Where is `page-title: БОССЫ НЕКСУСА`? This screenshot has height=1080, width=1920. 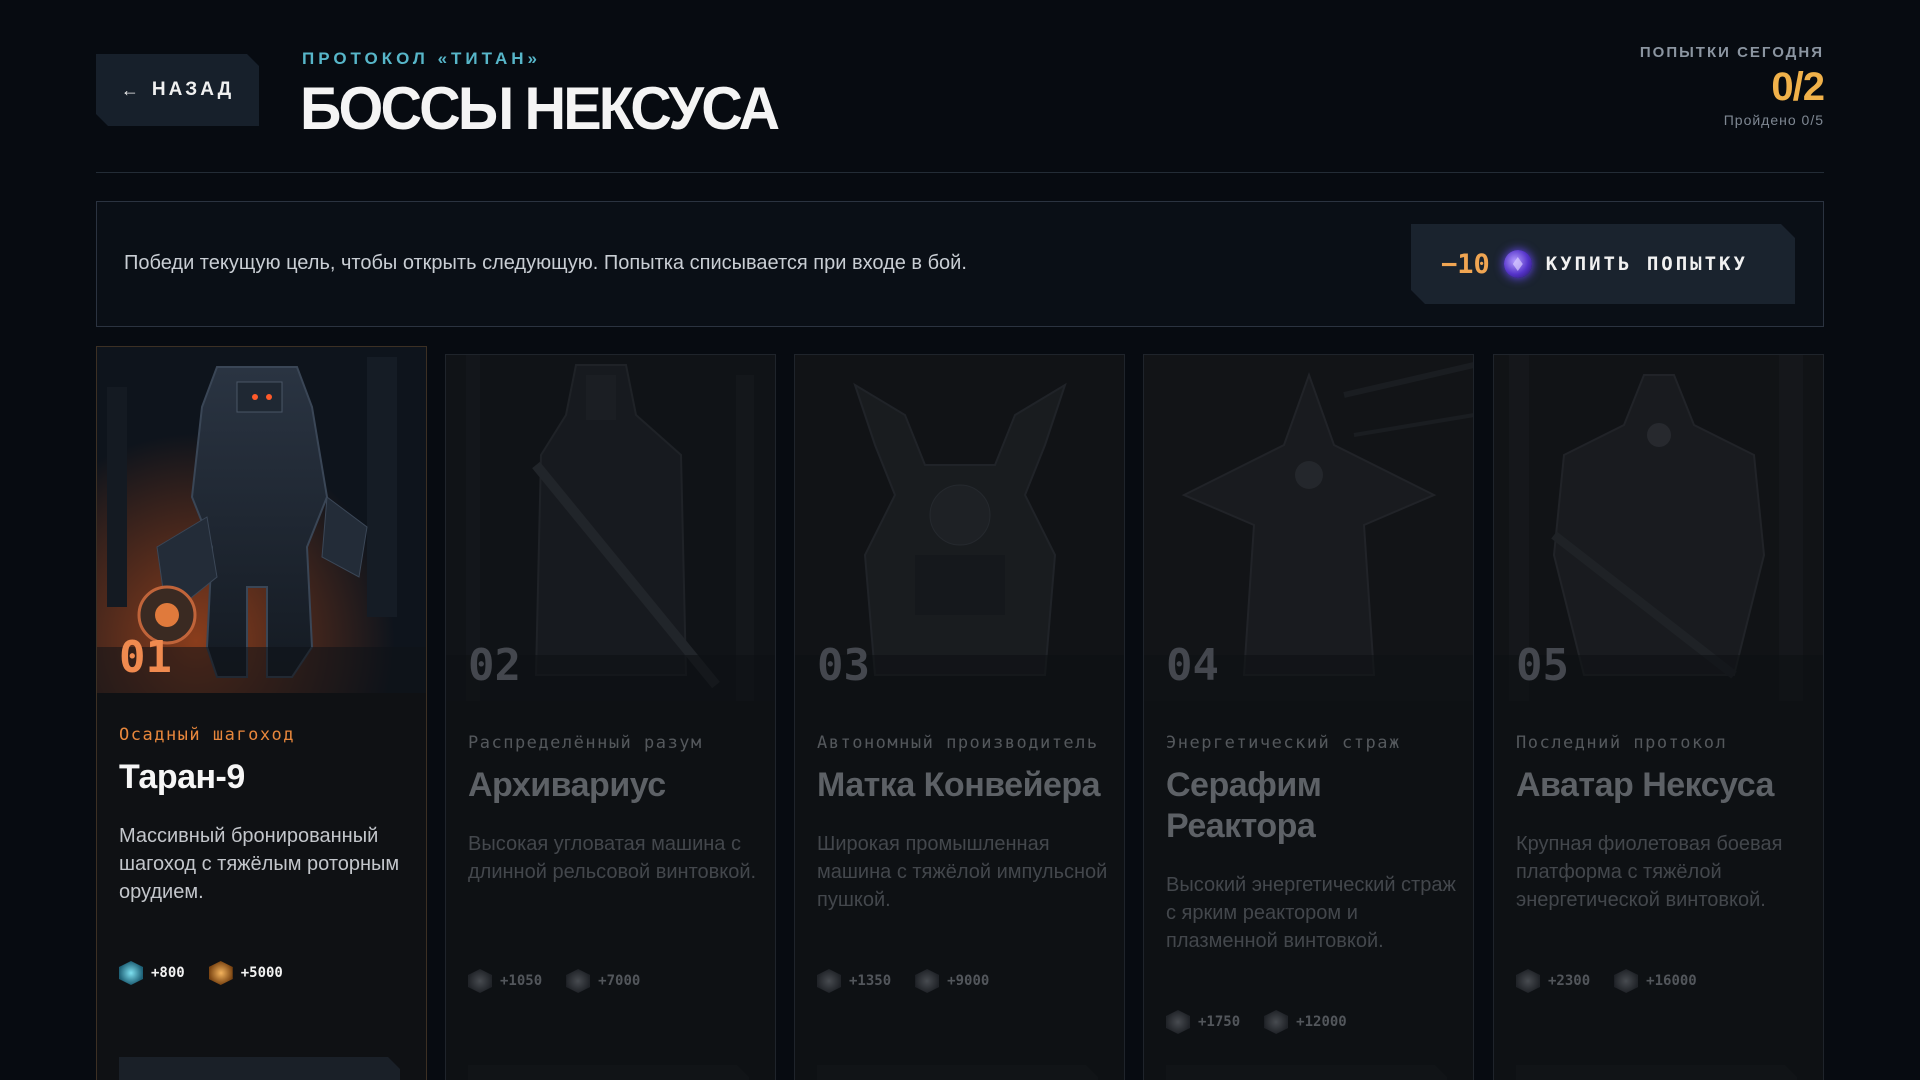 page-title: БОССЫ НЕКСУСА is located at coordinates (540, 108).